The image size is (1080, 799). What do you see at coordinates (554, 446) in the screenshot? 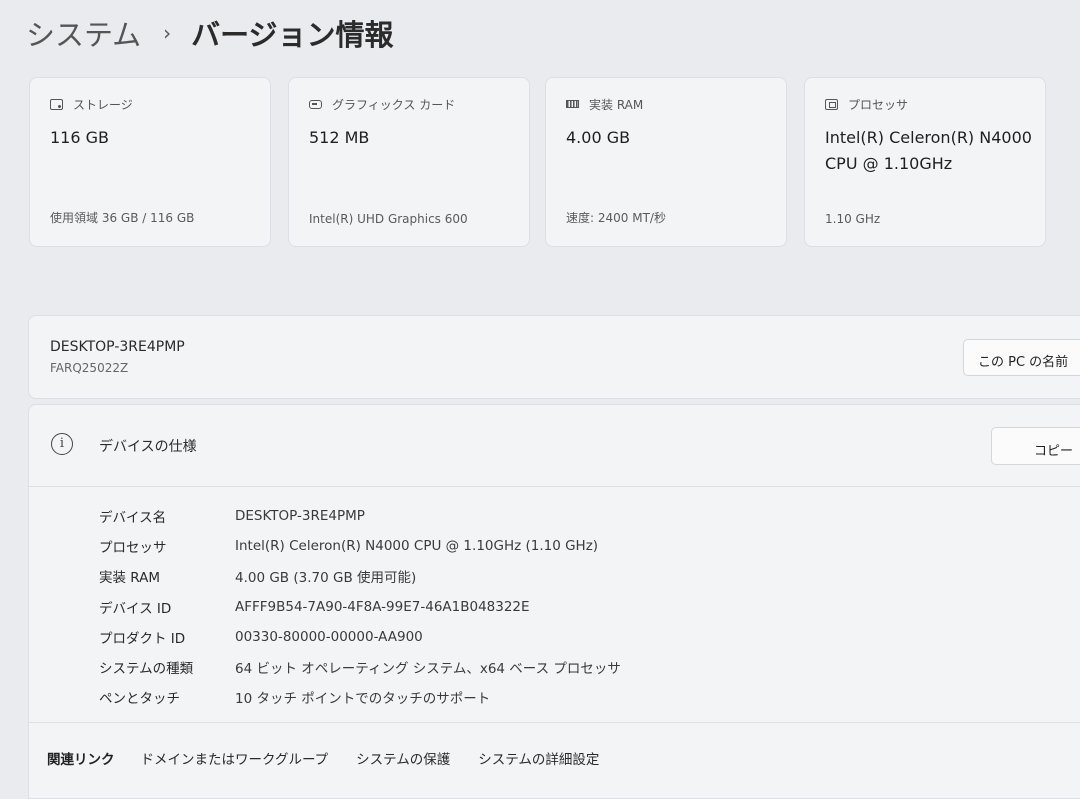
I see `device-specs-header: i デバイスの仕様 コピー` at bounding box center [554, 446].